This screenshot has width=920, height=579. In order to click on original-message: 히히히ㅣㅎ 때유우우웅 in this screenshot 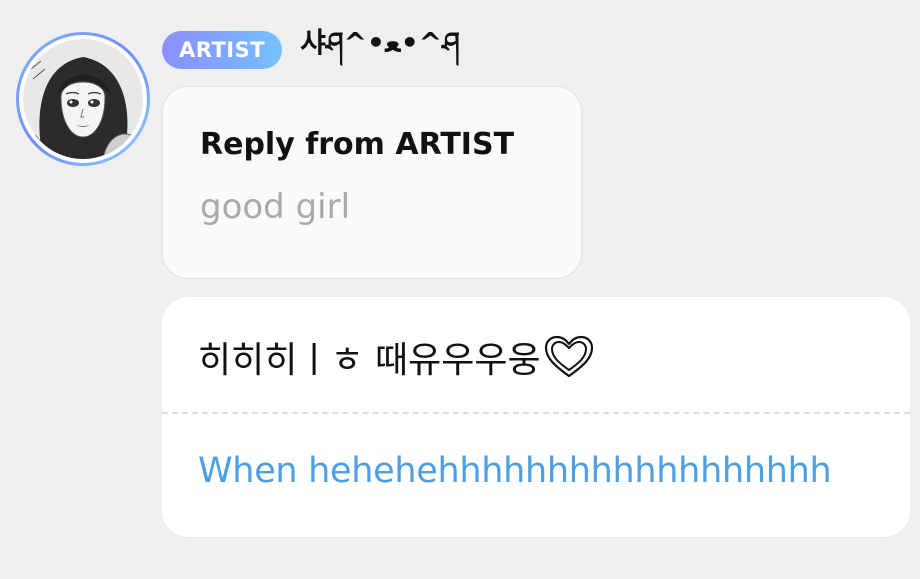, I will do `click(396, 357)`.